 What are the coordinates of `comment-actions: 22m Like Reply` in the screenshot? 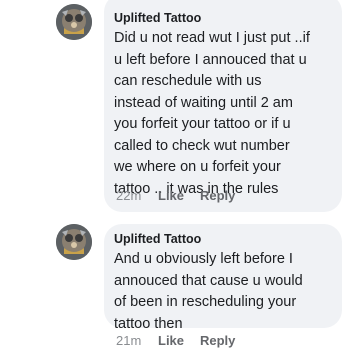 It's located at (175, 196).